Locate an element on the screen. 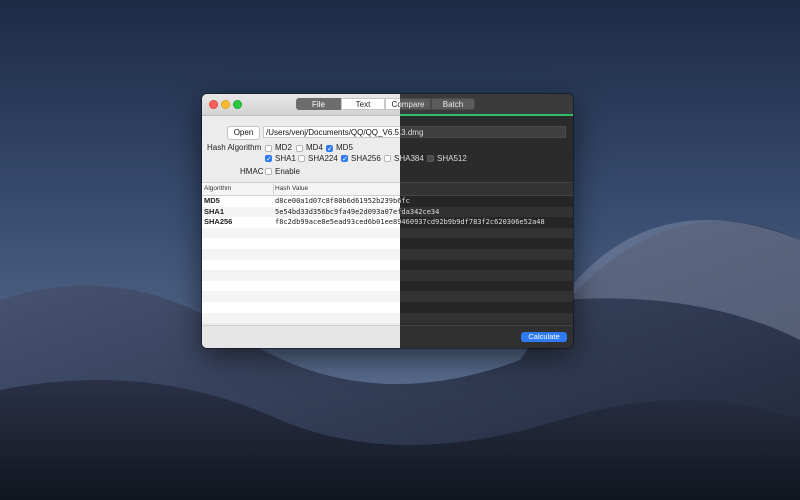 The width and height of the screenshot is (800, 500). hash-column-header: Hash Value is located at coordinates (291, 189).